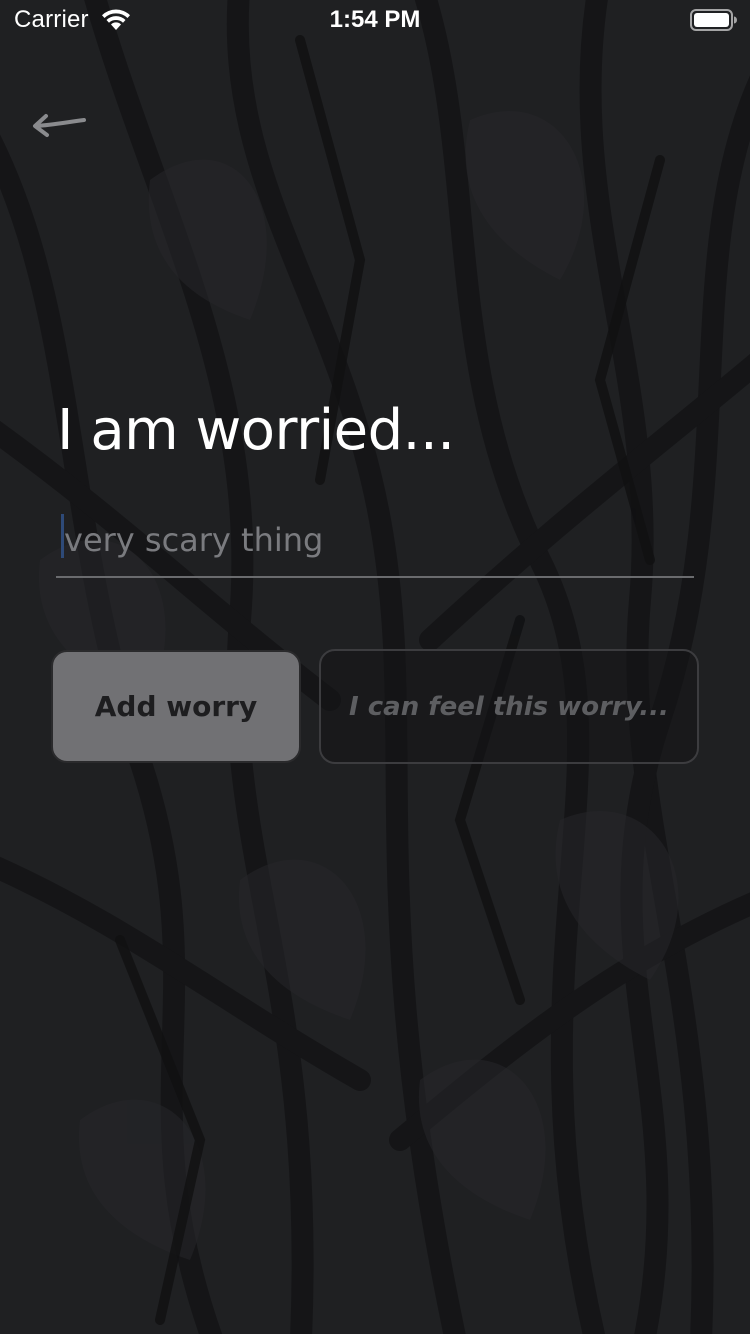  Describe the element at coordinates (713, 20) in the screenshot. I see `battery-full-icon` at that location.